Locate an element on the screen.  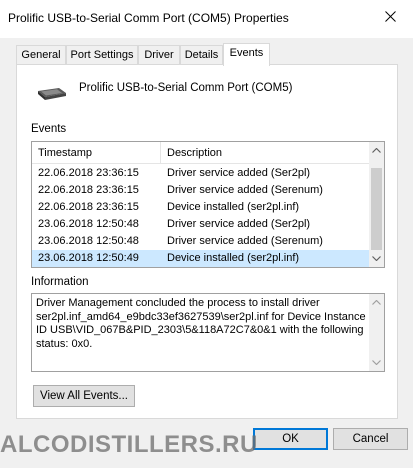
device-name: Prolific USB-to-Serial Comm Port (COM5) is located at coordinates (186, 88).